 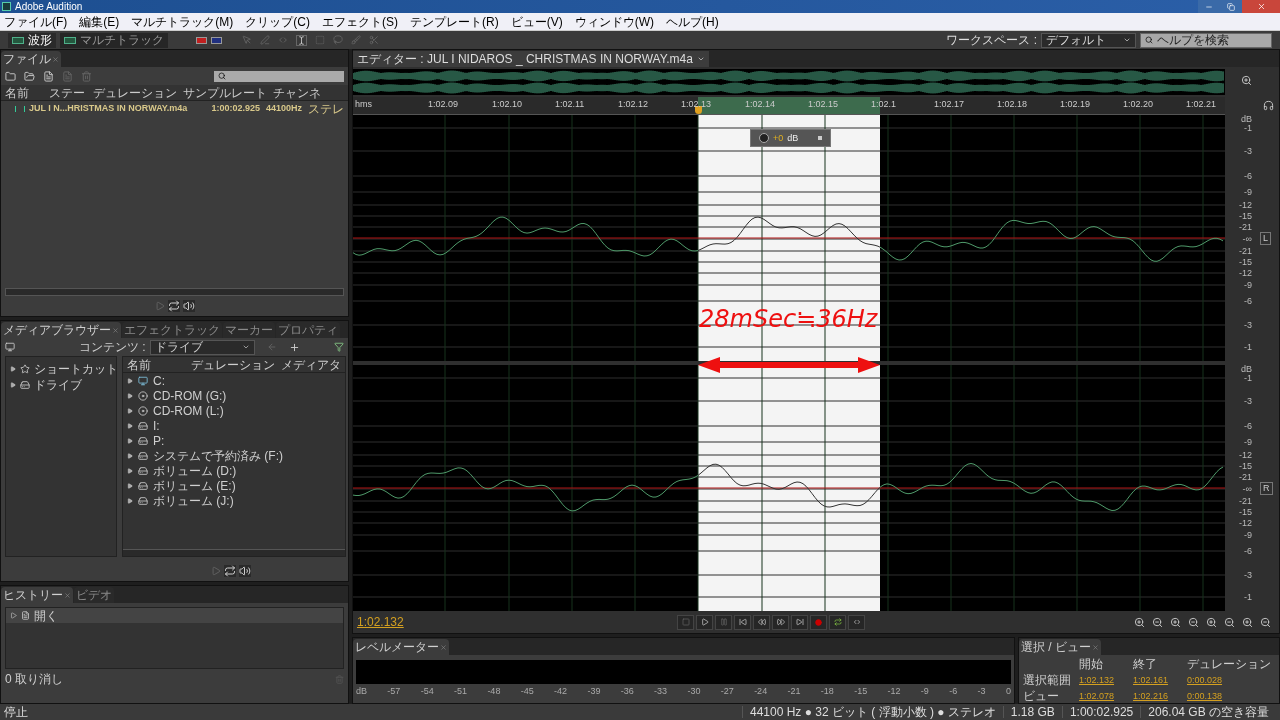 I want to click on file-row: JUL I N...HRISTMAS IN NORWAY.m4a 1:00:02.925 44100Hz ステレ, so click(x=174, y=108).